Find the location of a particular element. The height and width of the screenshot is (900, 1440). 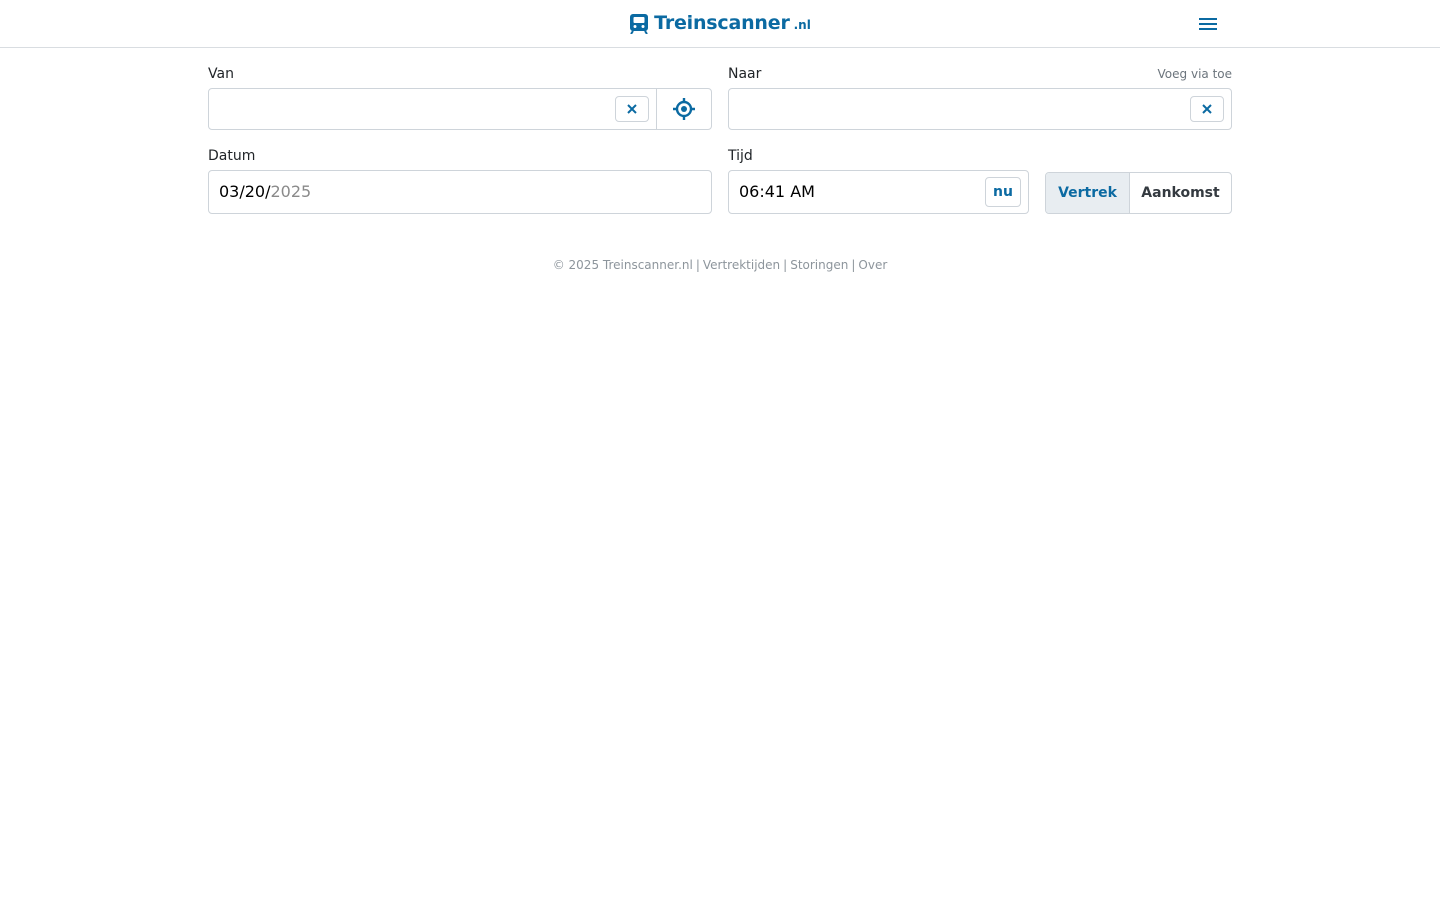

departure-option: Vertrek is located at coordinates (1088, 193).